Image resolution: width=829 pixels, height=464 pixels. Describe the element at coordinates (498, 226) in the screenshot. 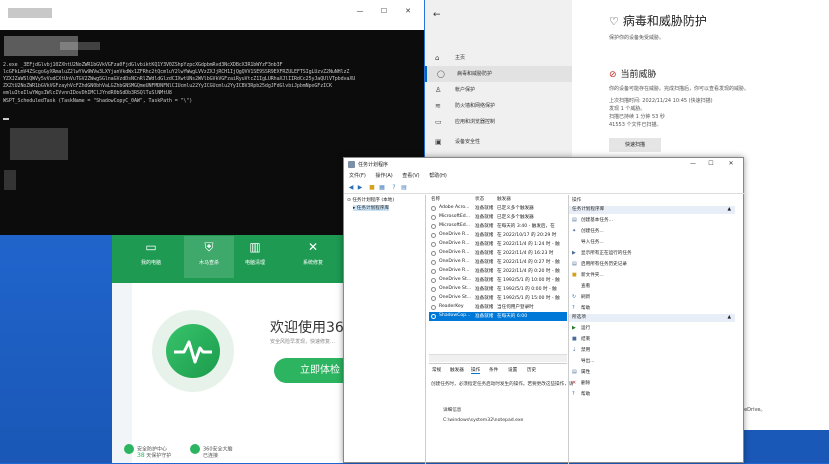

I see `table-row: MicrosoftEd... 准备就绪 在每天的 3:40 - 触发后，在` at that location.